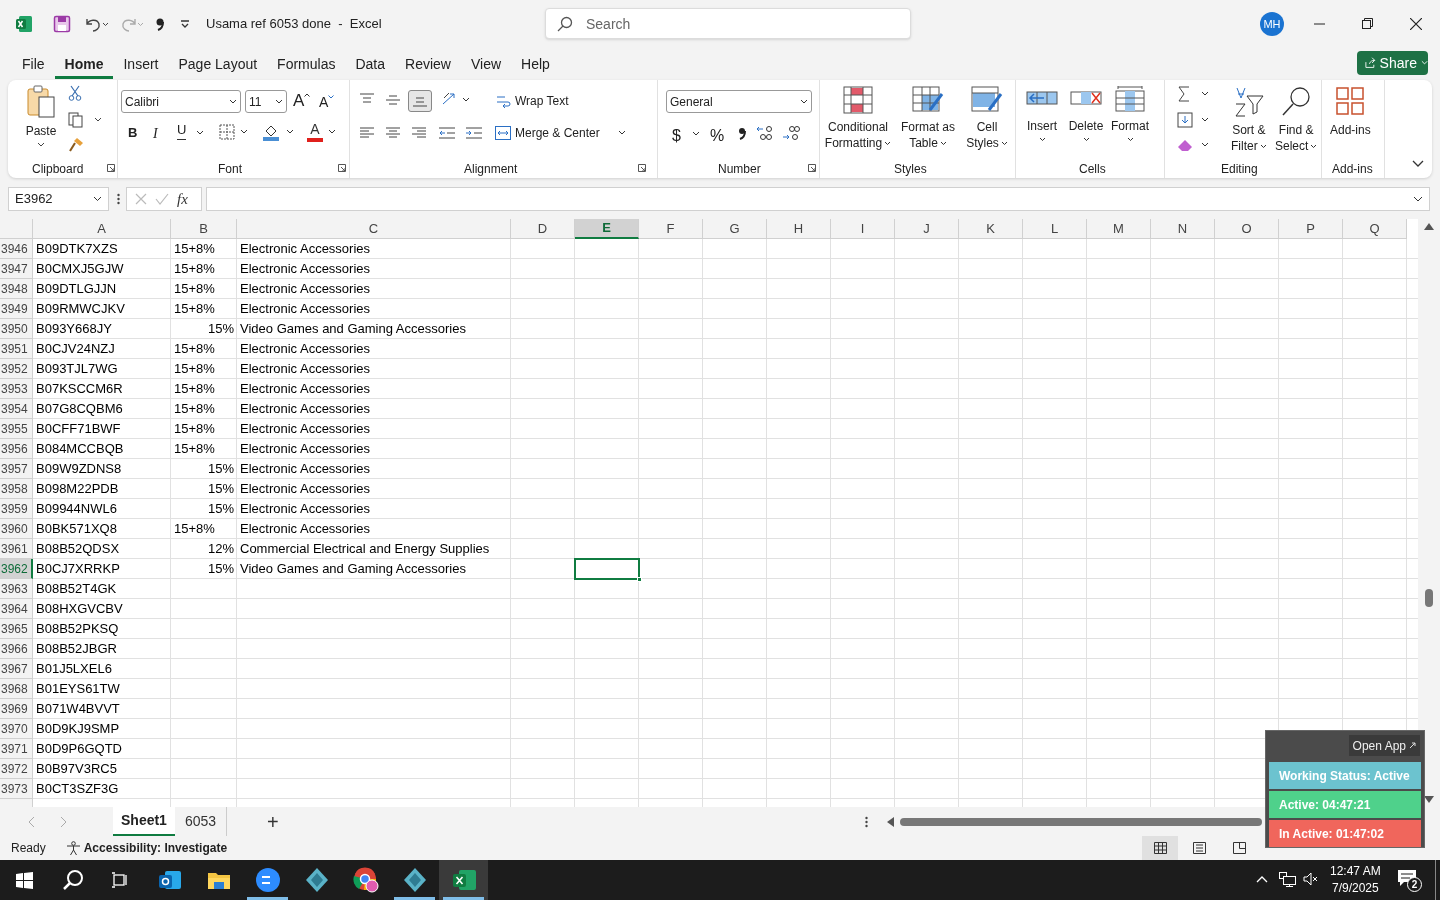  What do you see at coordinates (1384, 745) in the screenshot?
I see `open-app-button: Open App` at bounding box center [1384, 745].